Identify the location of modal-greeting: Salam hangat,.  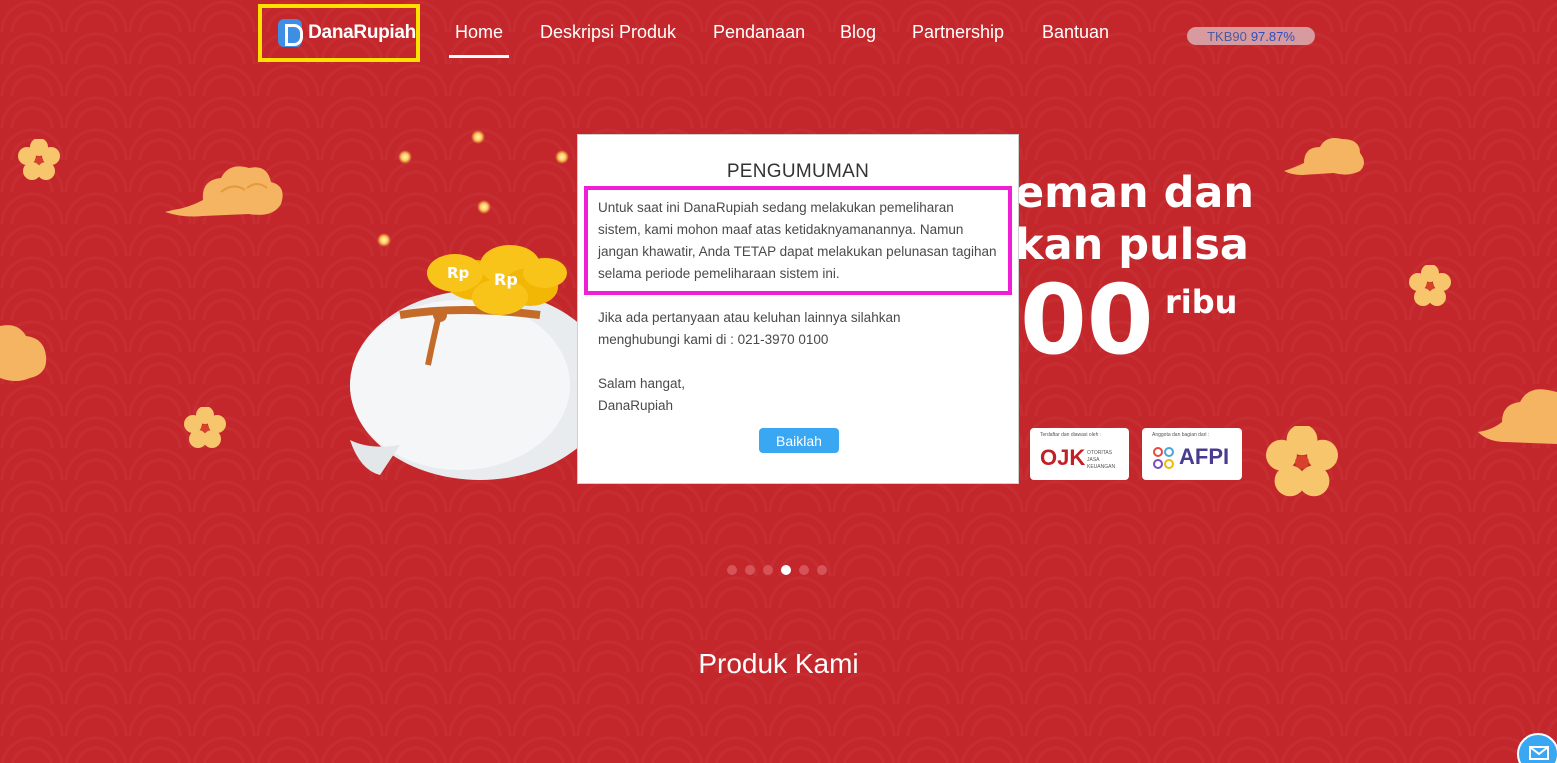
(642, 383).